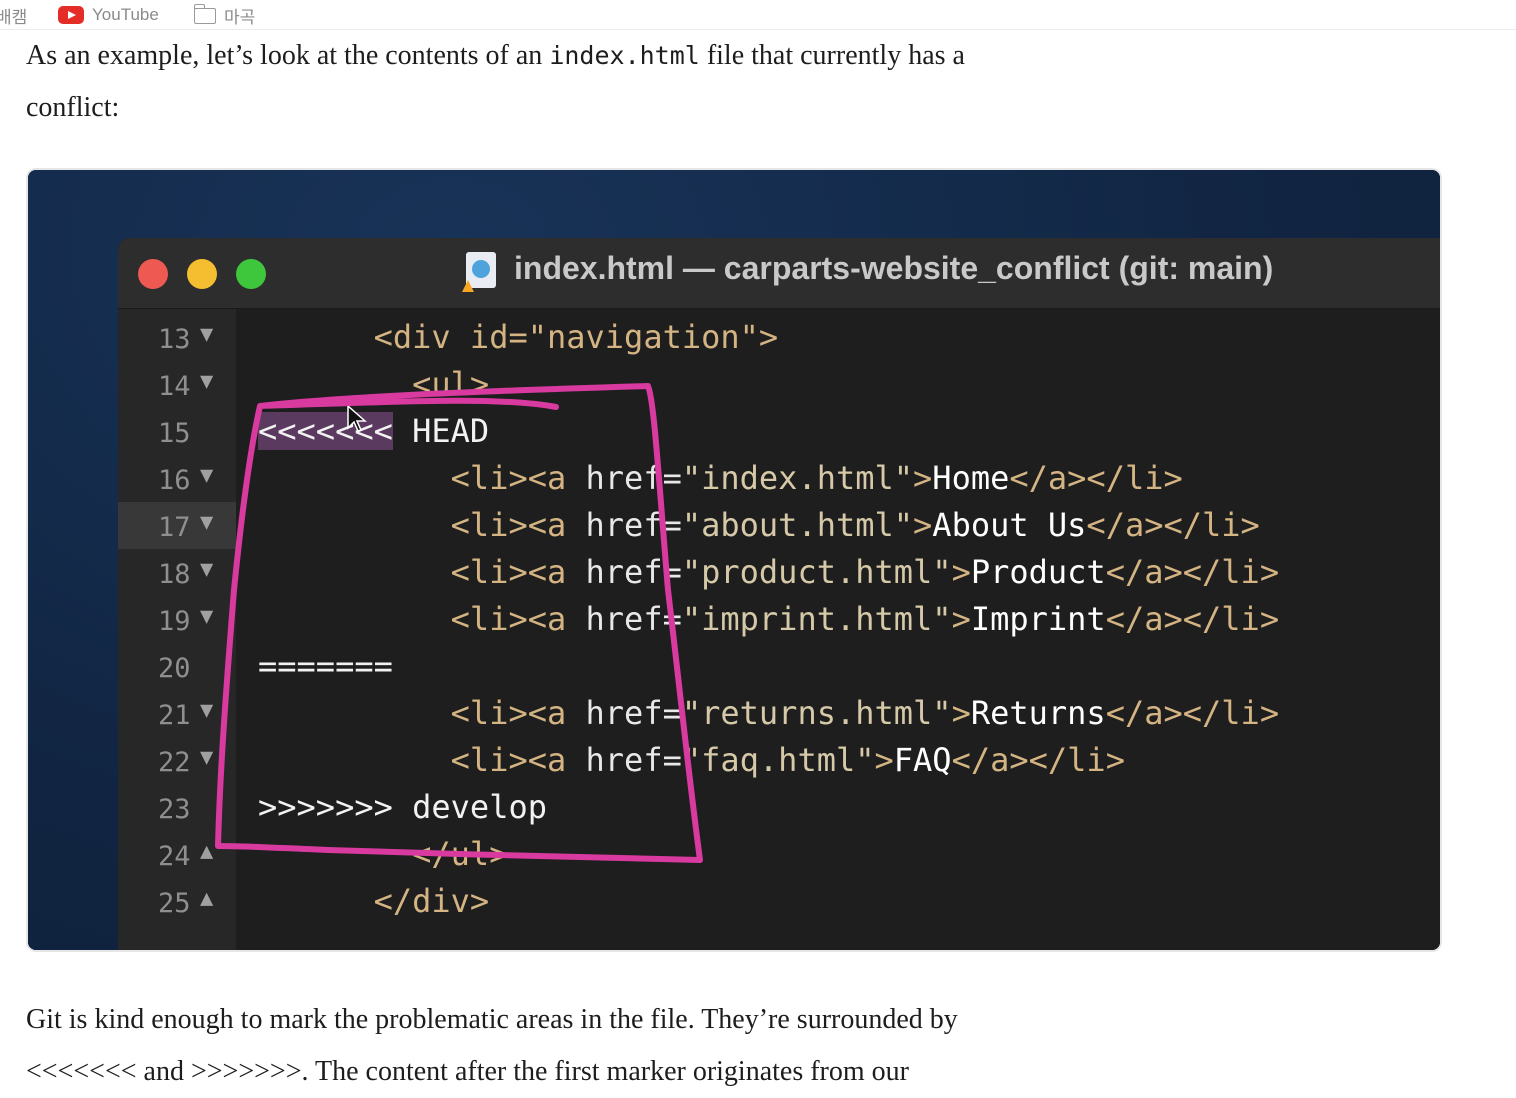 The image size is (1516, 1098). I want to click on line-number-row: 21 ▼, so click(177, 713).